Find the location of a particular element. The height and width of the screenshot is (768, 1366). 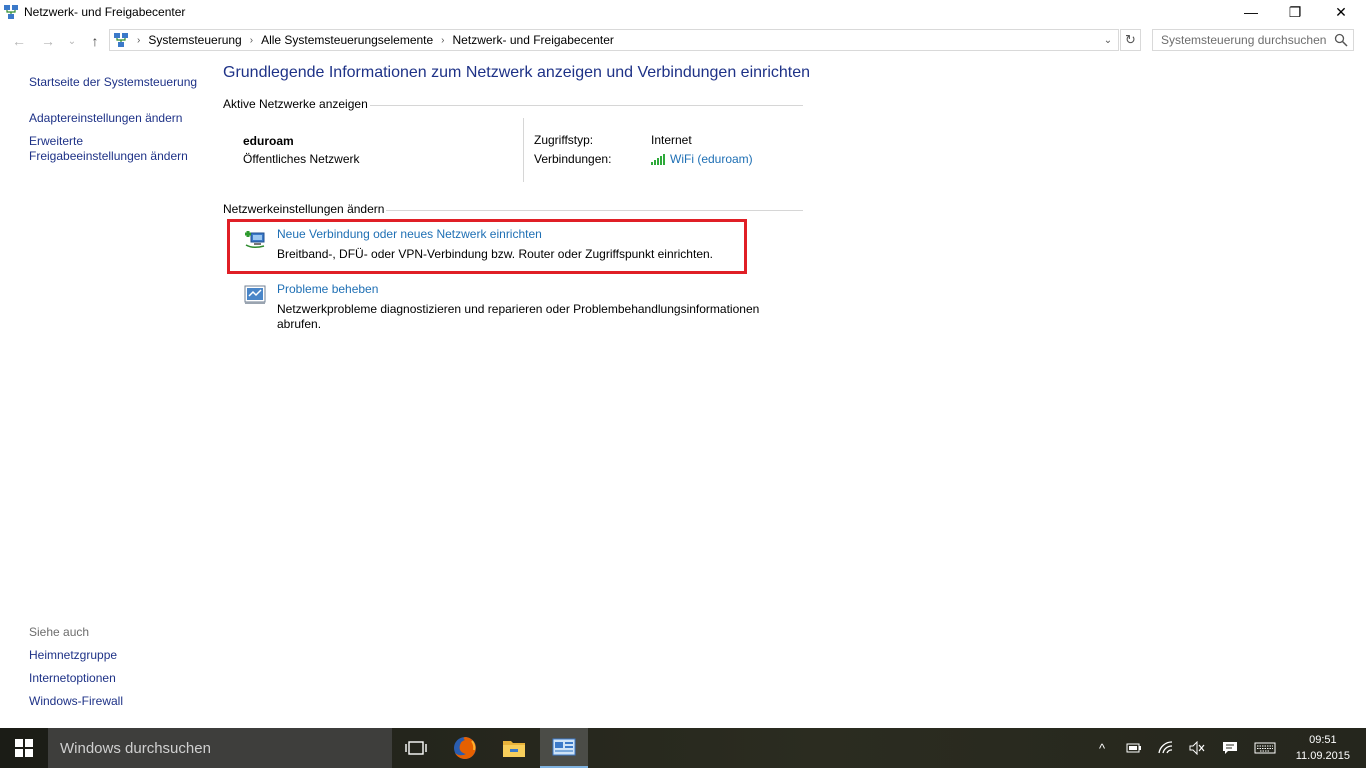

network-name: eduroam is located at coordinates (268, 141).